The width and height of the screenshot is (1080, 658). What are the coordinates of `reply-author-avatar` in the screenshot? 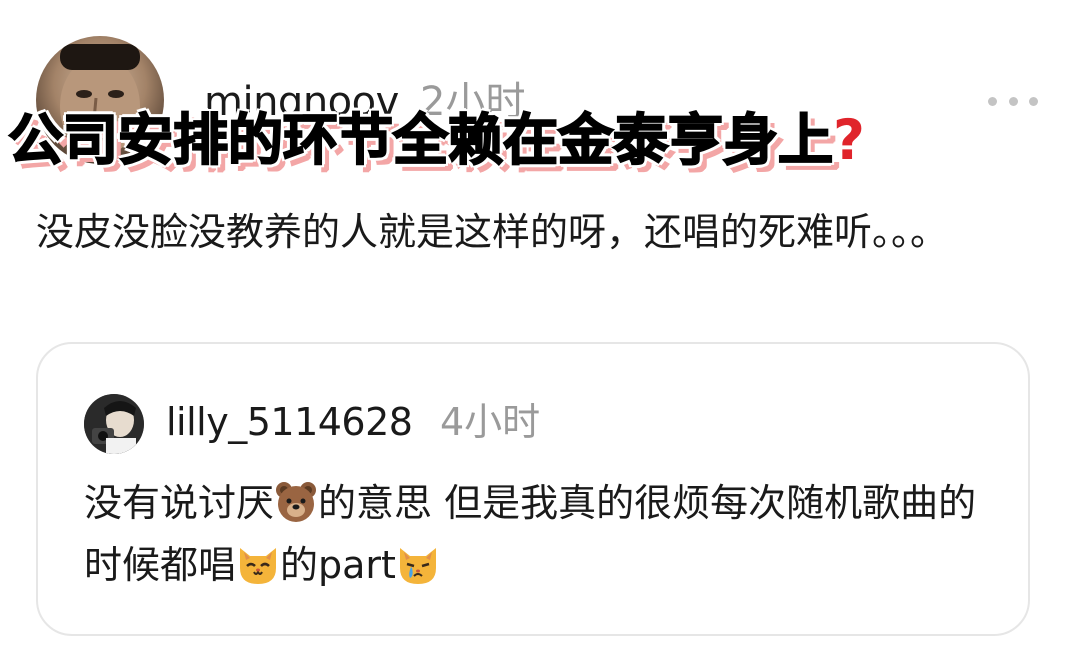 It's located at (114, 424).